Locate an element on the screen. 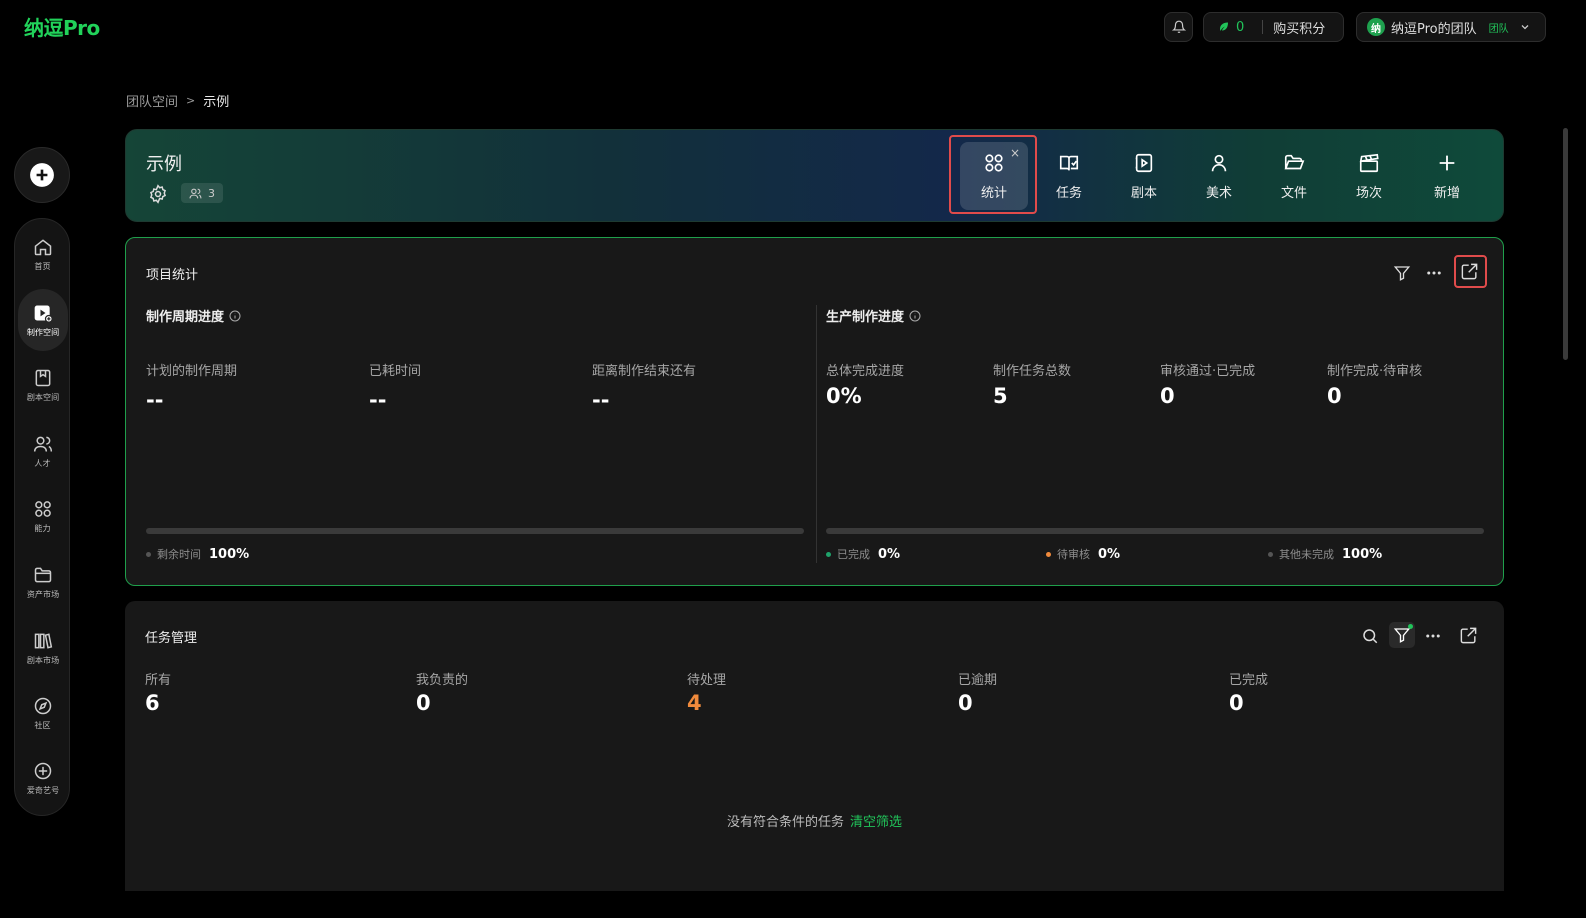 The image size is (1586, 918). member-count-button: 3 is located at coordinates (202, 193).